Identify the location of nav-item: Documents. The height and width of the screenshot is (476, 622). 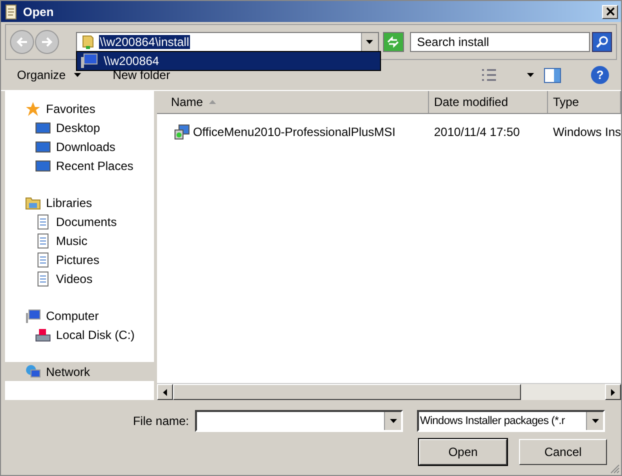
(79, 221).